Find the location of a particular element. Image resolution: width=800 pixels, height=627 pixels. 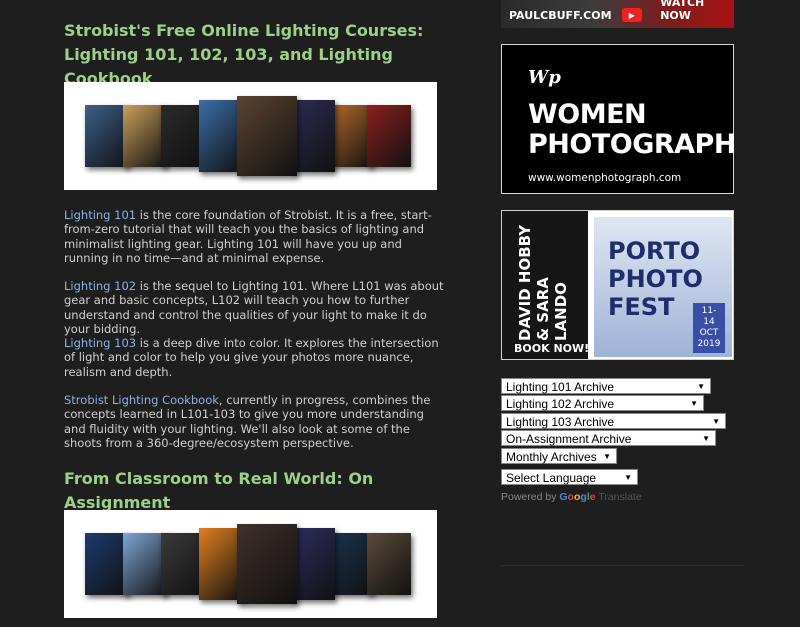

assignment-photo-strip is located at coordinates (247, 564).